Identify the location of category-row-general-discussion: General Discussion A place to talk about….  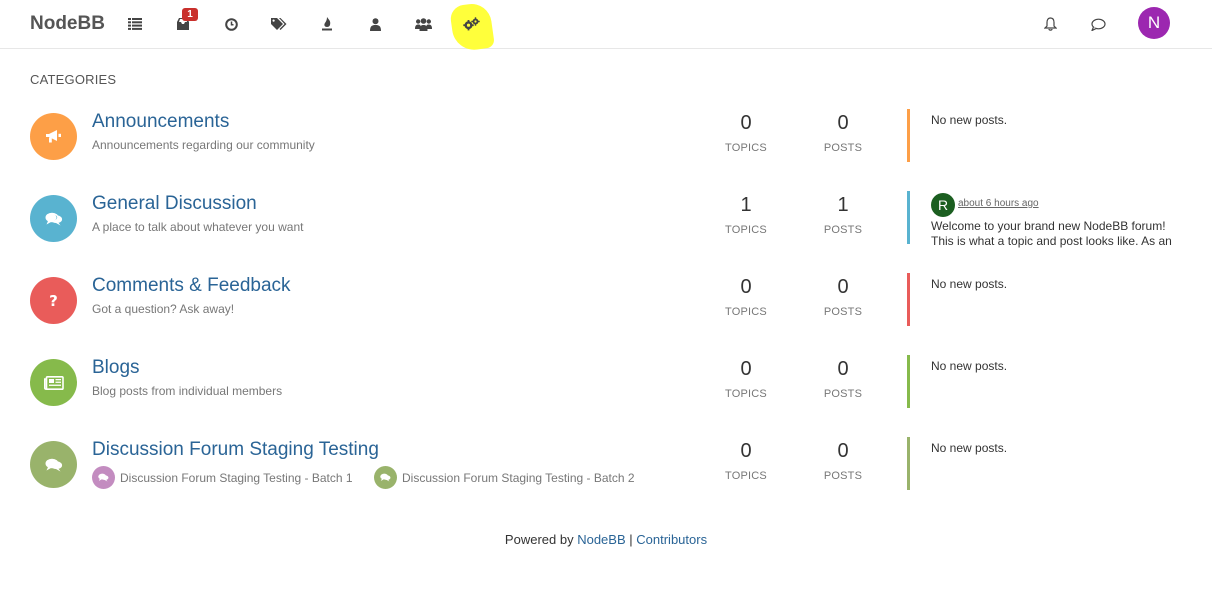
(606, 222).